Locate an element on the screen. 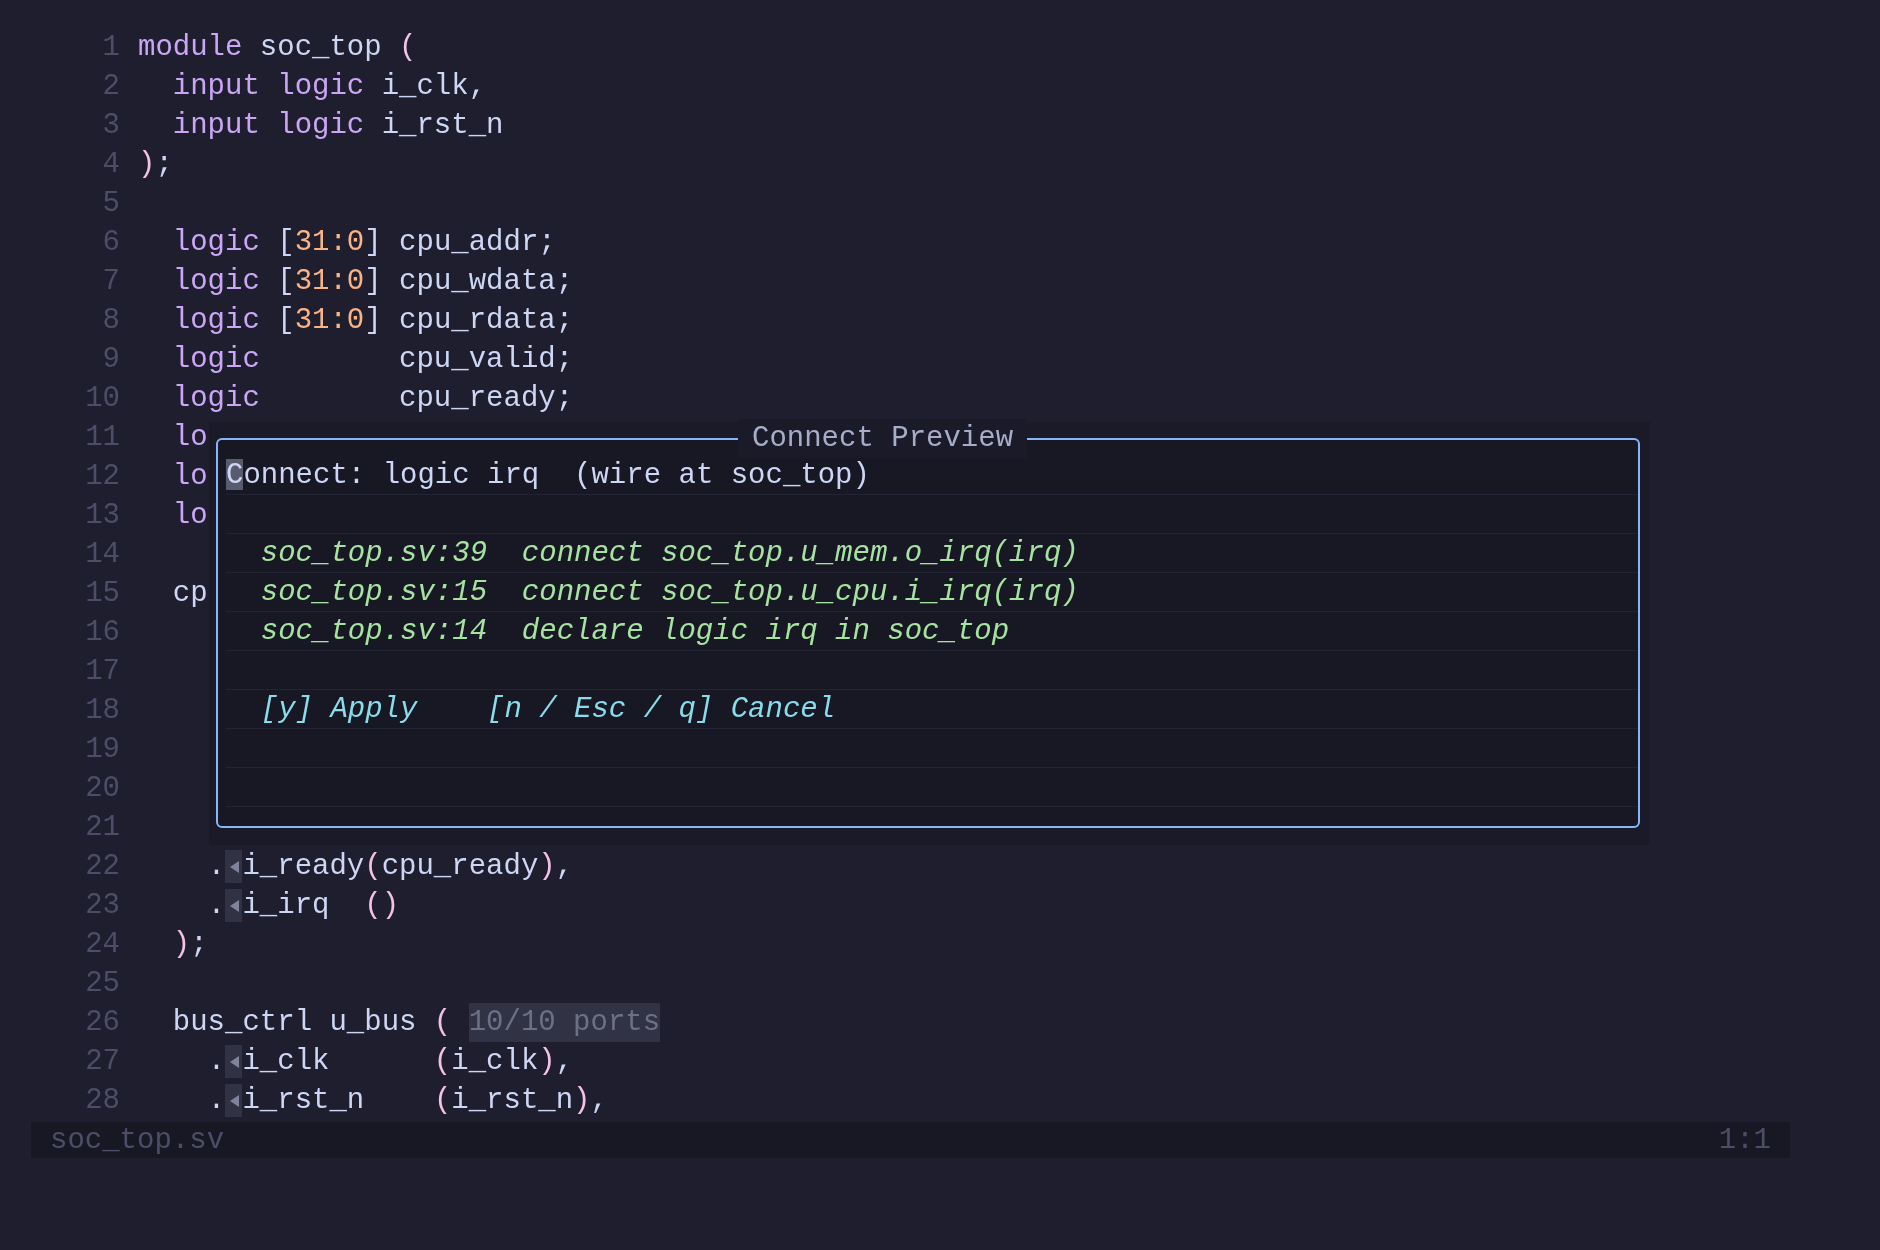 This screenshot has width=1880, height=1250. line-number: 15 is located at coordinates (102, 594).